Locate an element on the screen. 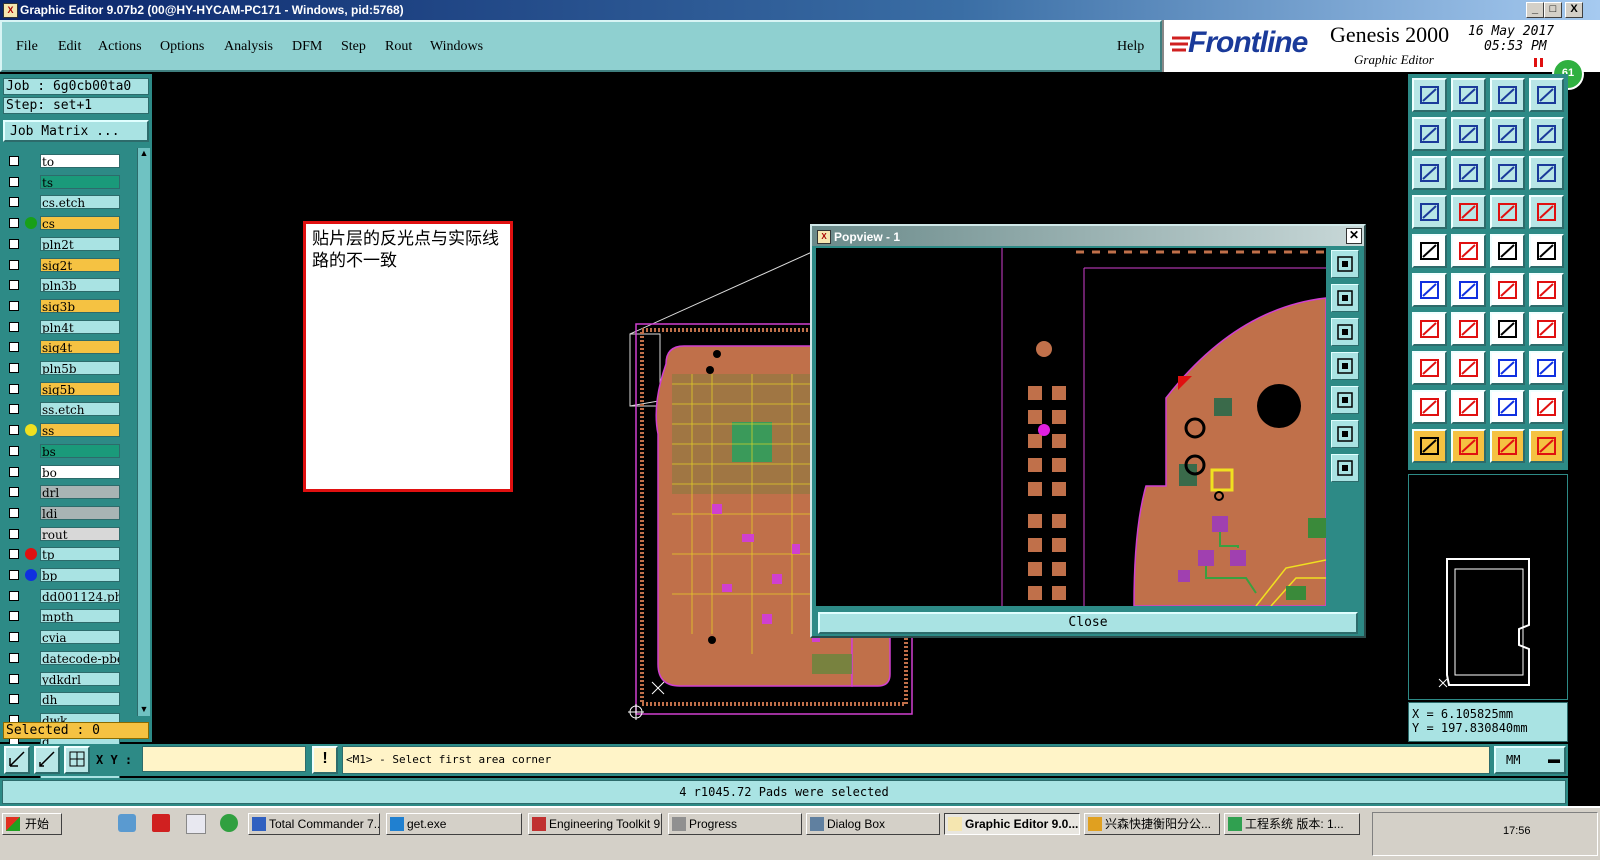  layer-name: ldi is located at coordinates (80, 512).